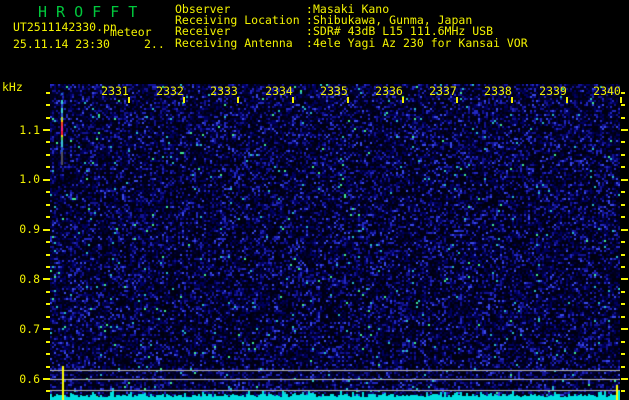  What do you see at coordinates (29, 328) in the screenshot?
I see `y-tick-label: 0.7` at bounding box center [29, 328].